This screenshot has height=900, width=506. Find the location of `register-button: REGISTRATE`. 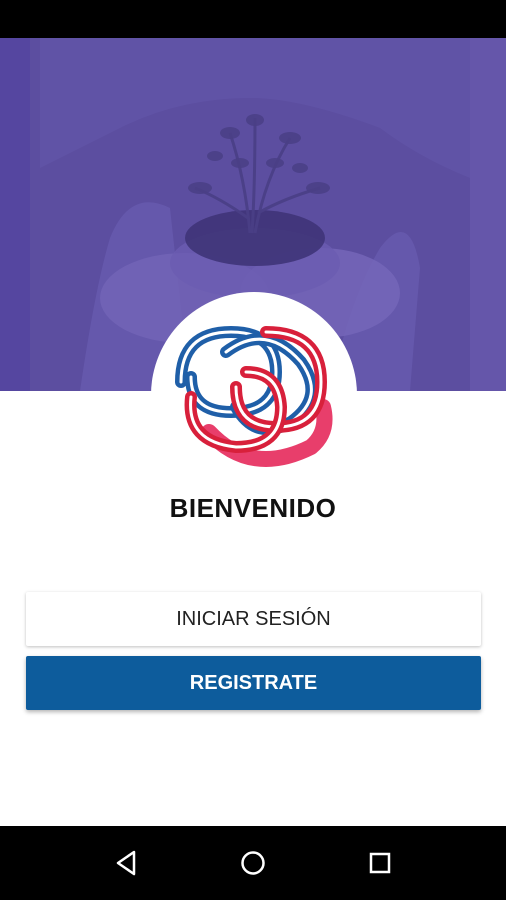

register-button: REGISTRATE is located at coordinates (253, 683).